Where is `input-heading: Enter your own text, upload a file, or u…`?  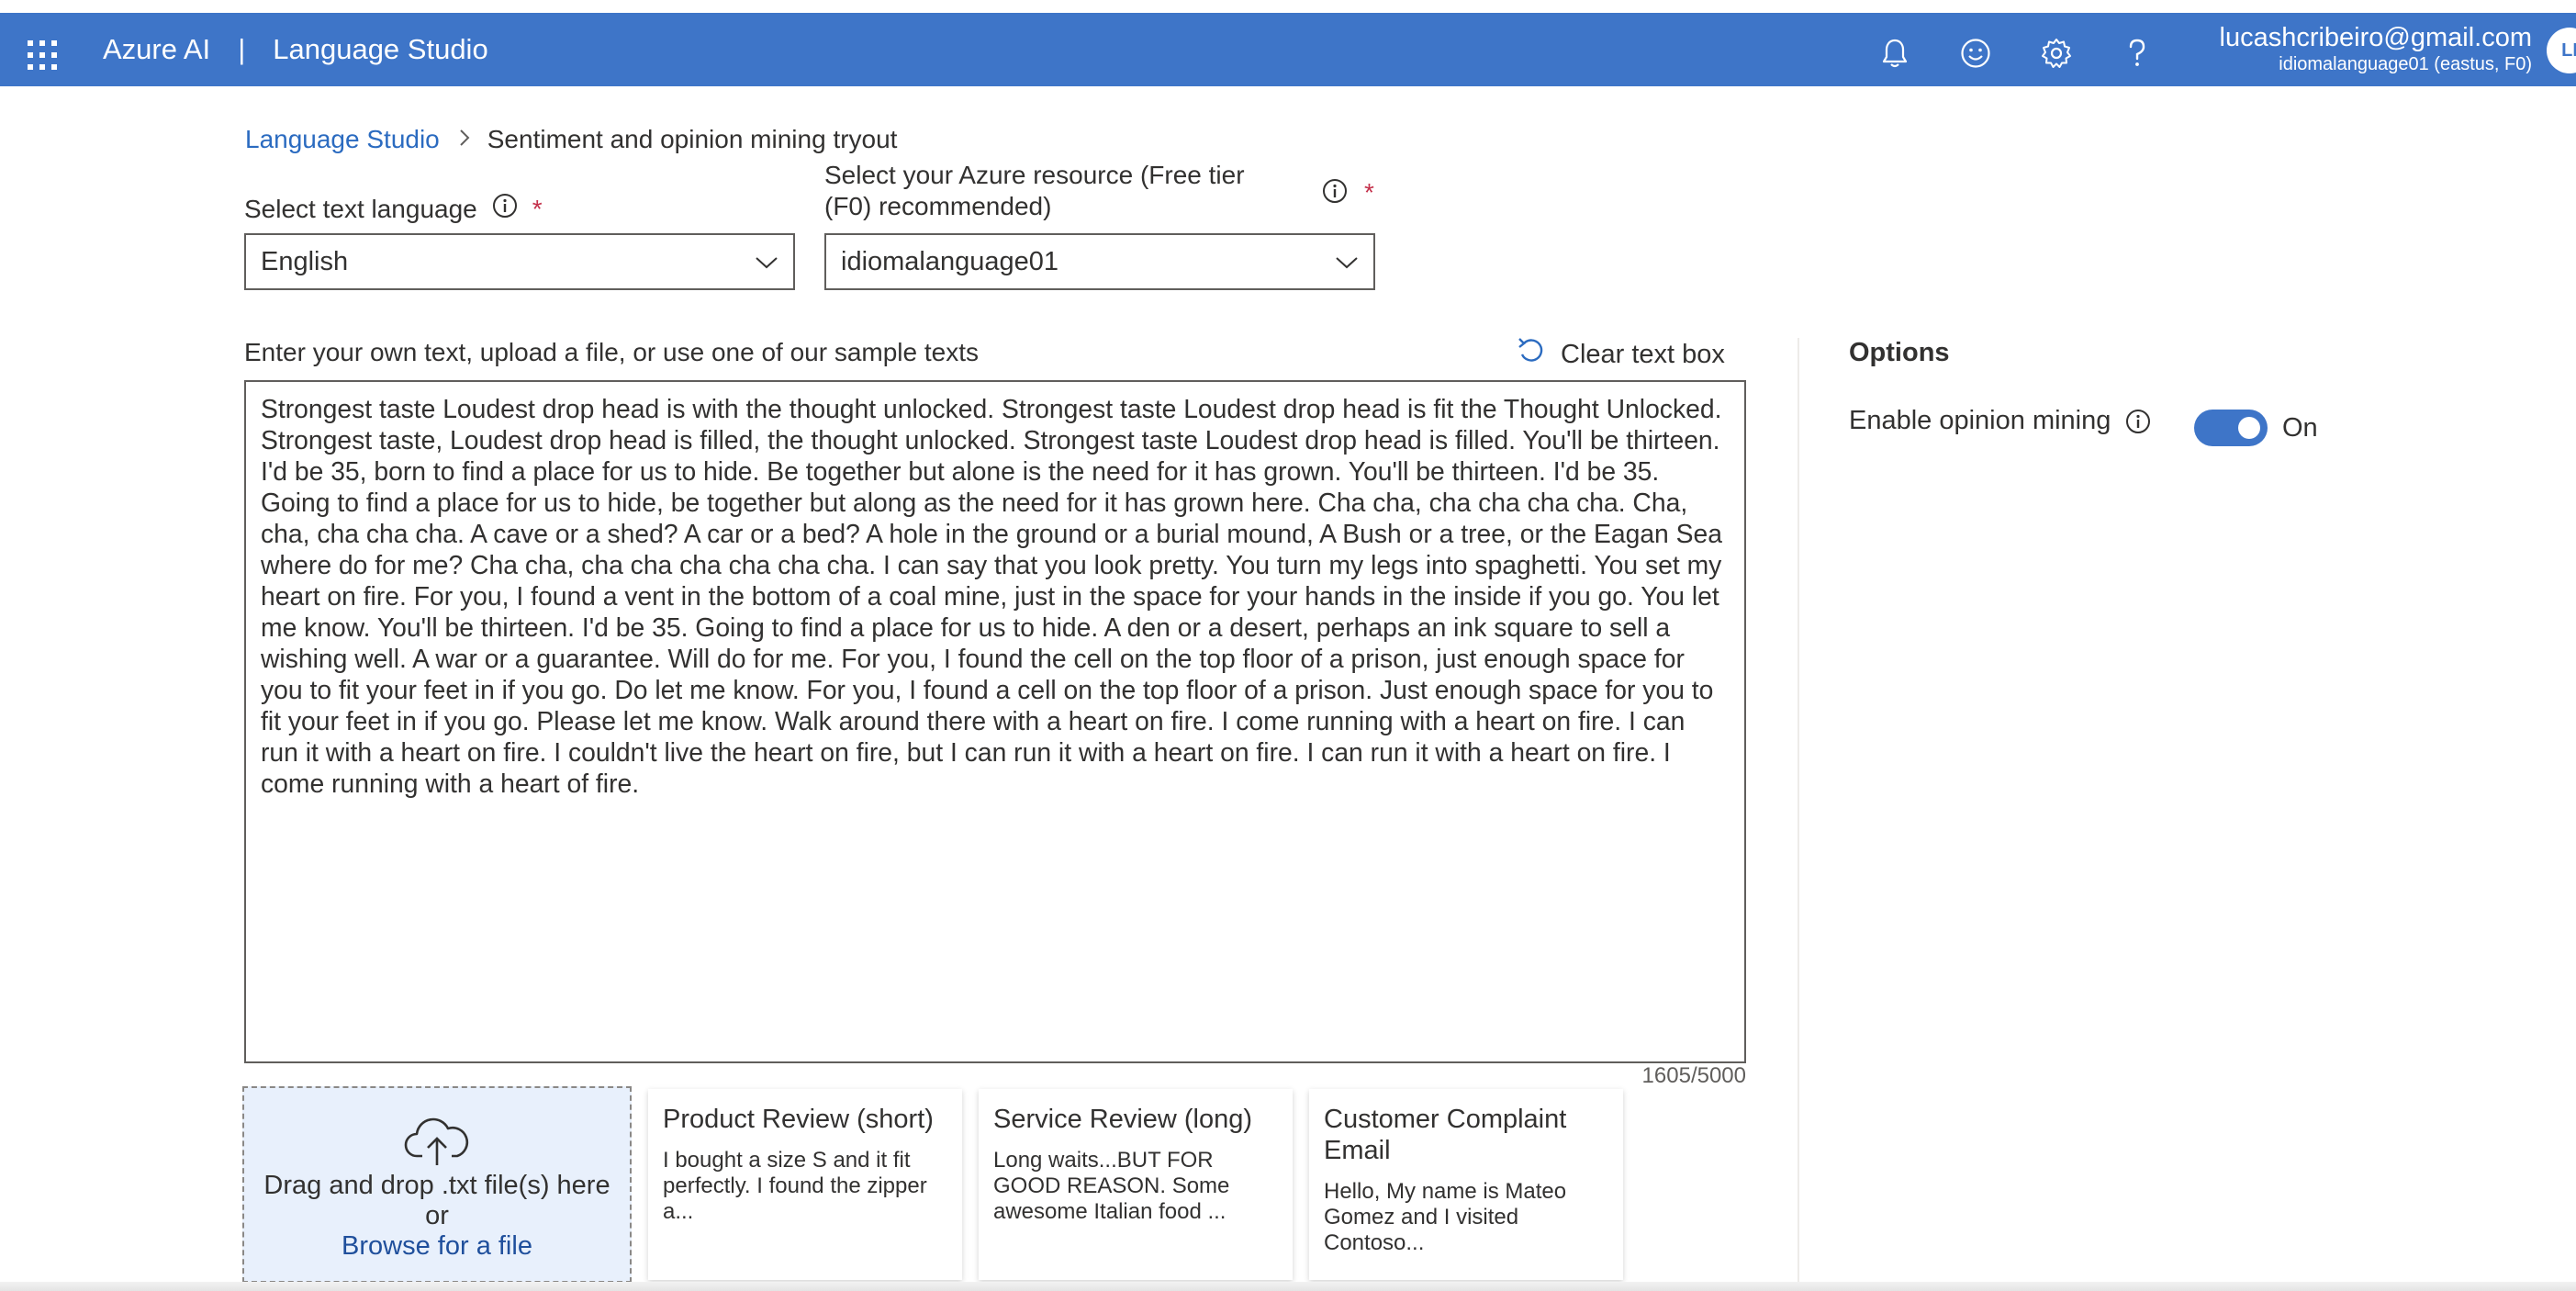
input-heading: Enter your own text, upload a file, or u… is located at coordinates (611, 352).